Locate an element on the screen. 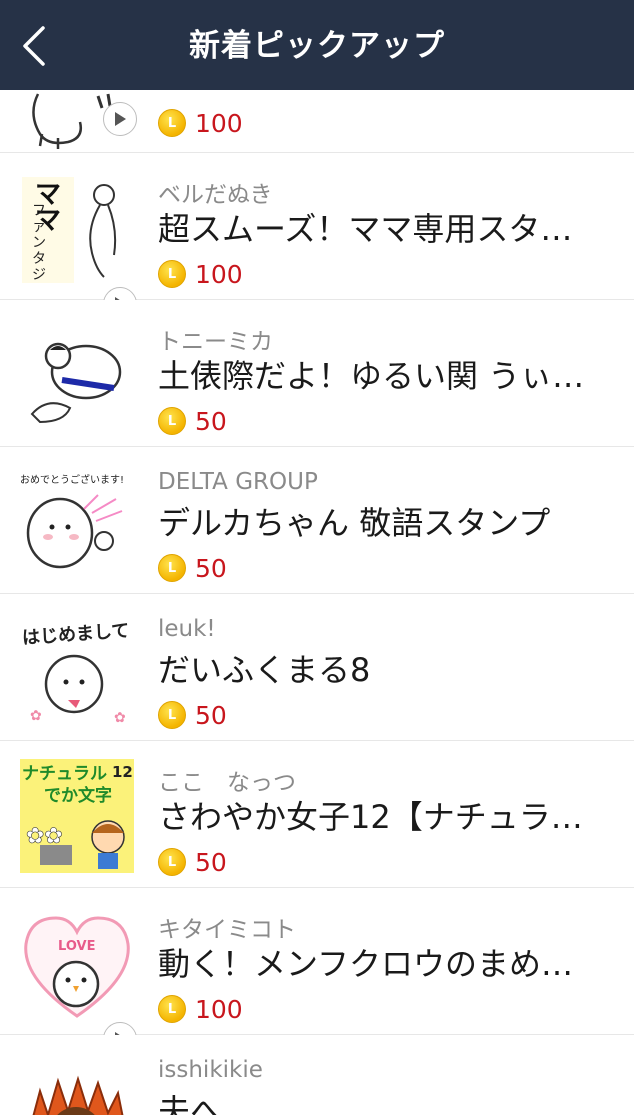 The height and width of the screenshot is (1115, 634). sticker-thumbnail: LOVE is located at coordinates (77, 963).